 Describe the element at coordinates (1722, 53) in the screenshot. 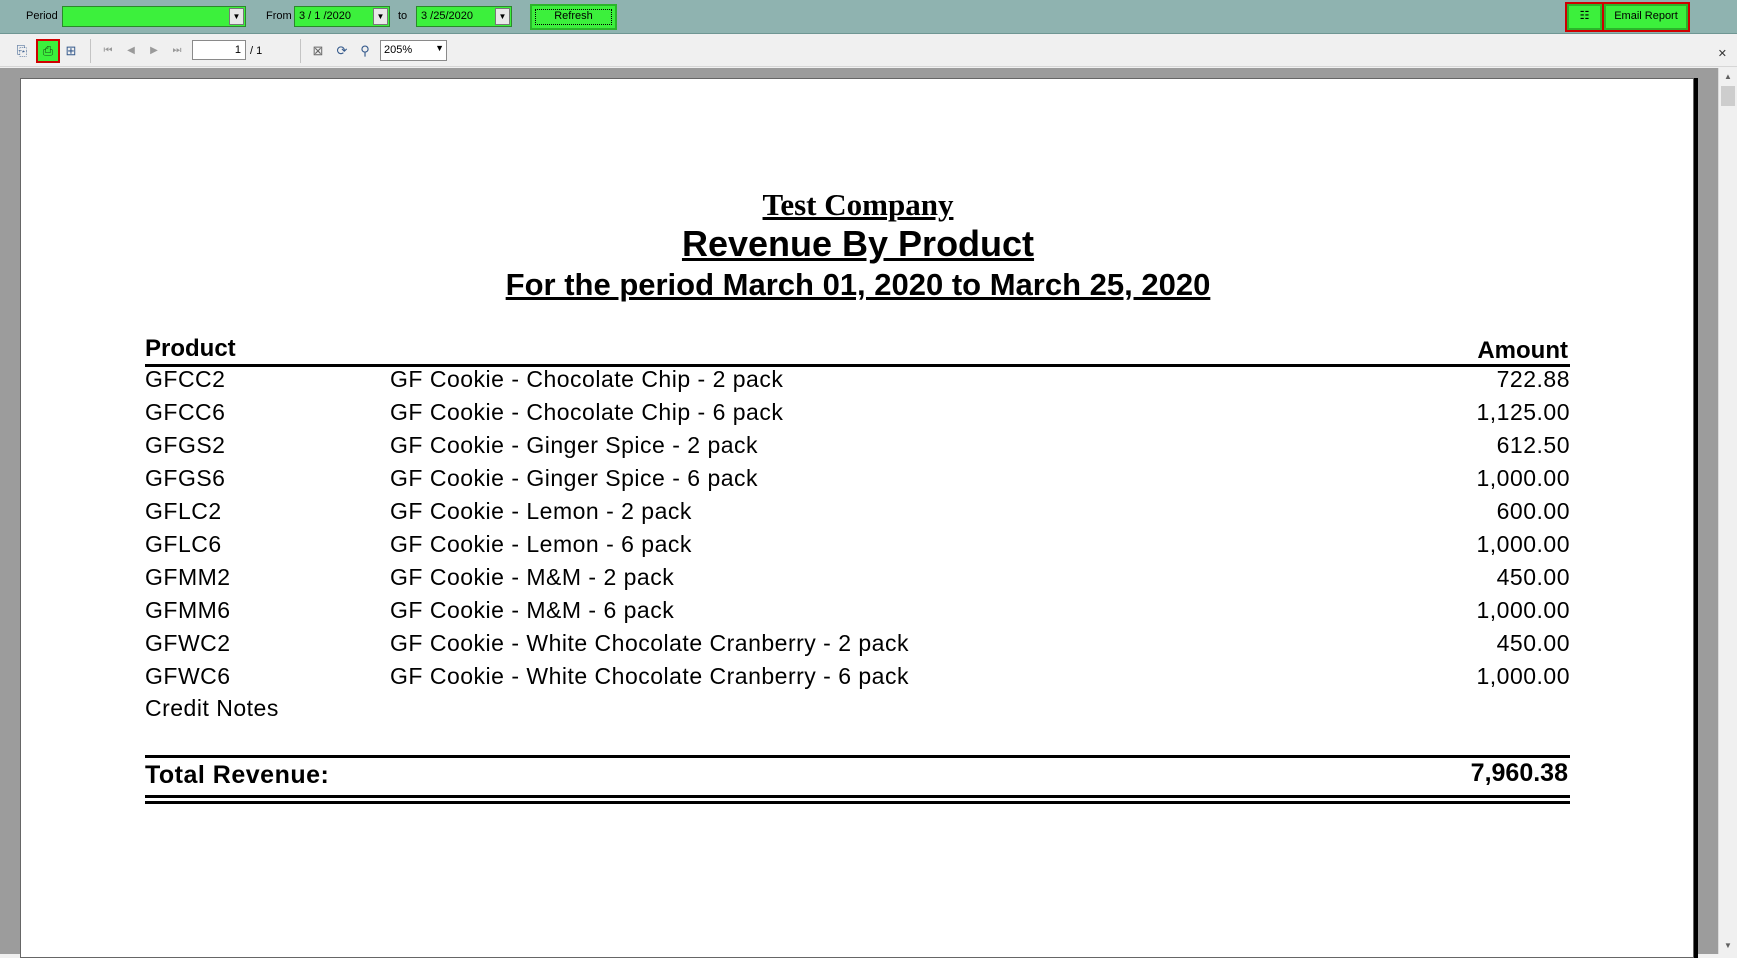

I see `close-icon: ✕` at that location.